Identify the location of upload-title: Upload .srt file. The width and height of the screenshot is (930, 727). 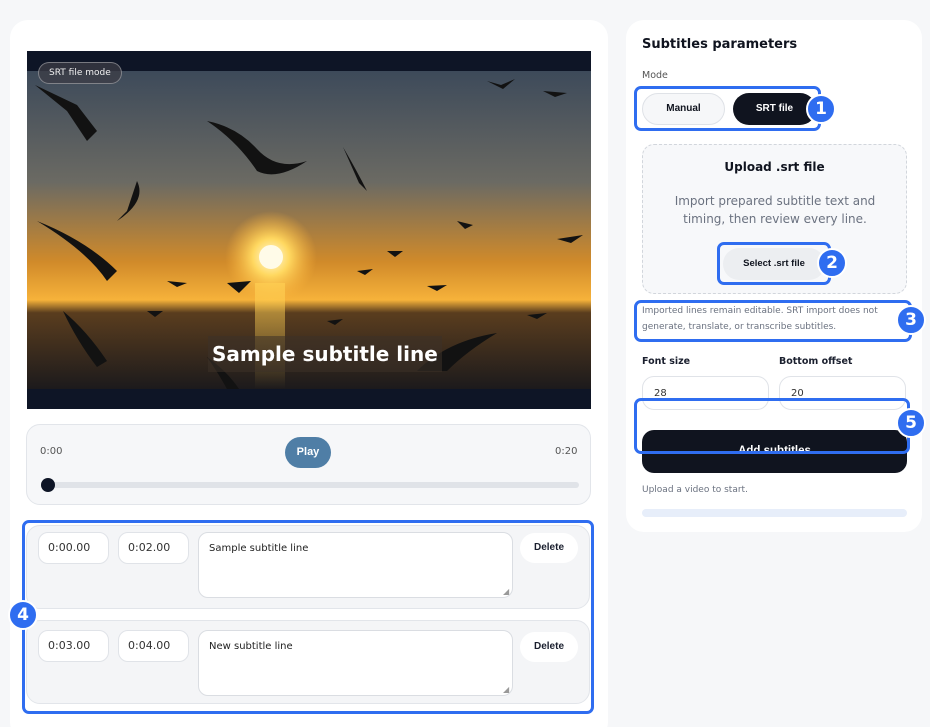
(774, 167).